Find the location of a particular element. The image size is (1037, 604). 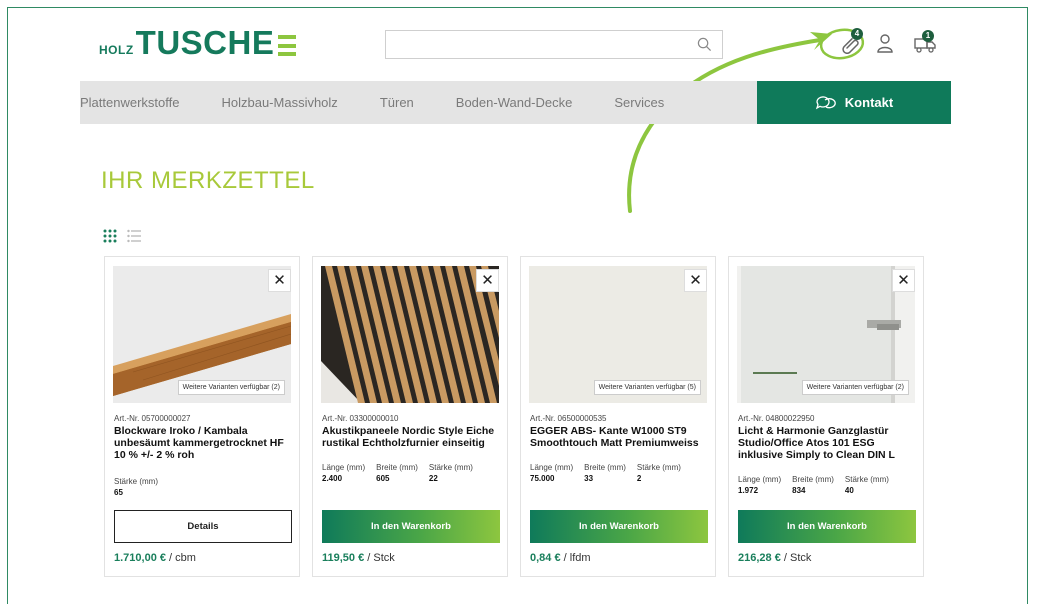

product-specs: Stärke (mm) 65 is located at coordinates (141, 487).